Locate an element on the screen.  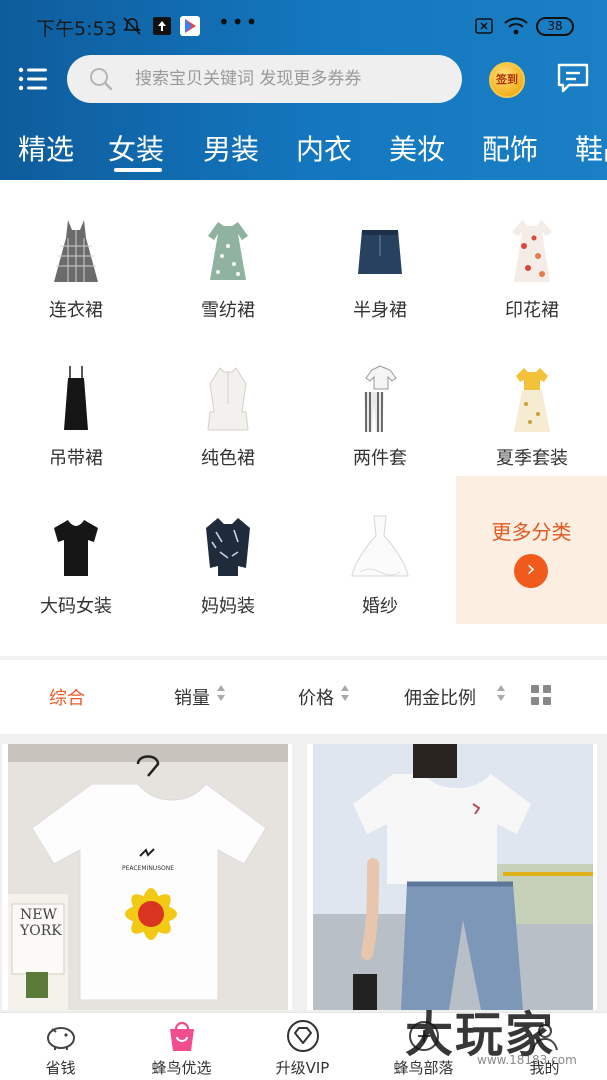
category-item: 婚纱 is located at coordinates (380, 550).